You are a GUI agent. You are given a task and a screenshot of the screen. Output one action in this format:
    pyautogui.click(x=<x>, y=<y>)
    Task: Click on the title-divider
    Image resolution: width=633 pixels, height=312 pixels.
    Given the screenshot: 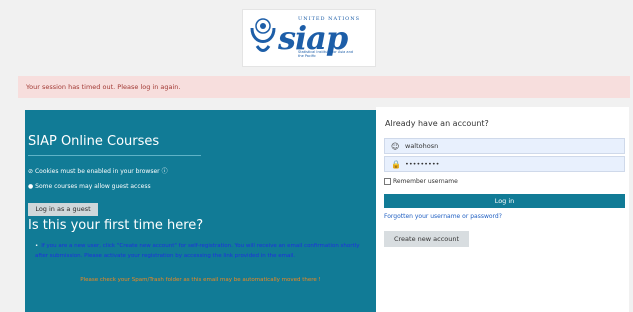 What is the action you would take?
    pyautogui.click(x=114, y=155)
    